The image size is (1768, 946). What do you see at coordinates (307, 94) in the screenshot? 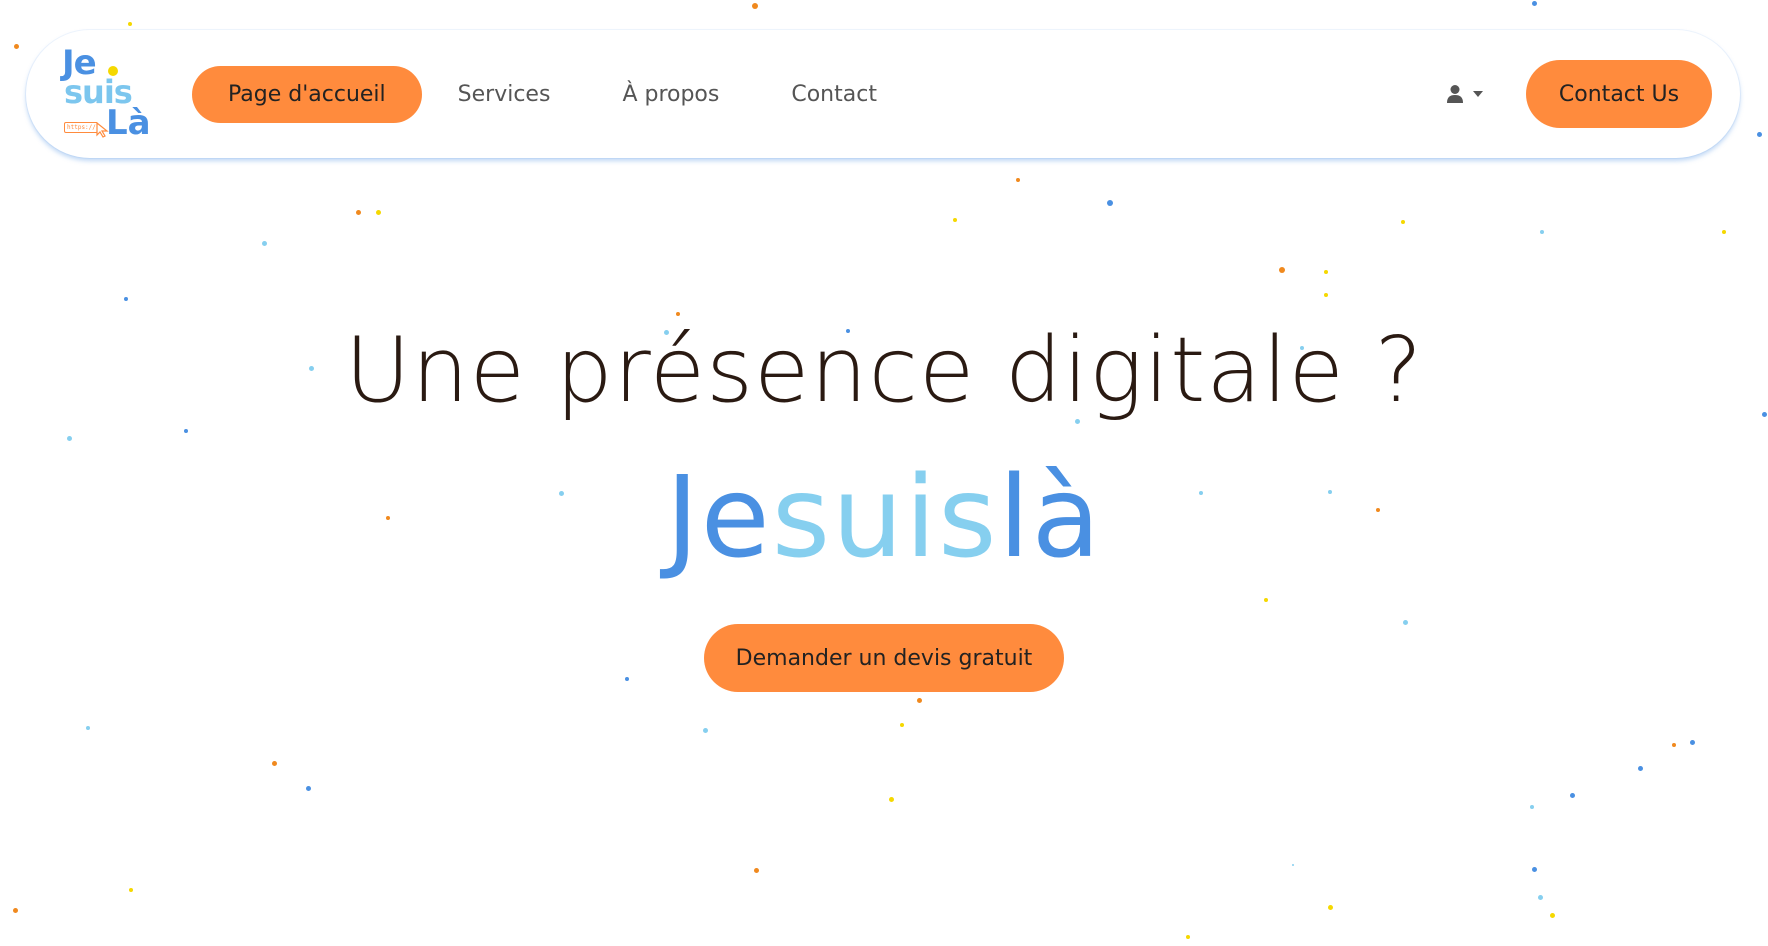
I see `nav-home: Page d'accueil` at bounding box center [307, 94].